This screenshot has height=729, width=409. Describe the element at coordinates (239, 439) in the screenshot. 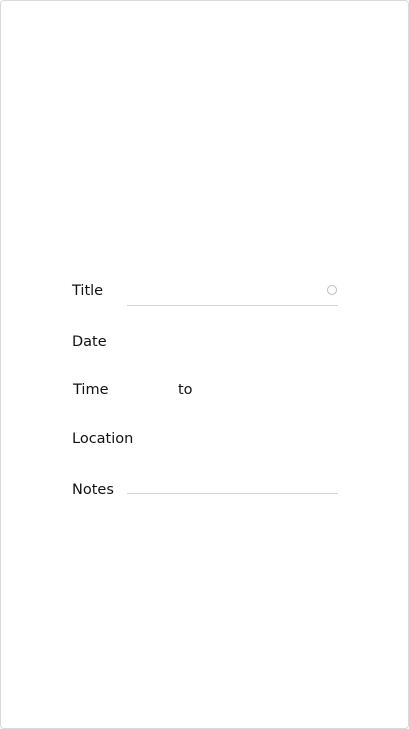

I see `location-input` at that location.